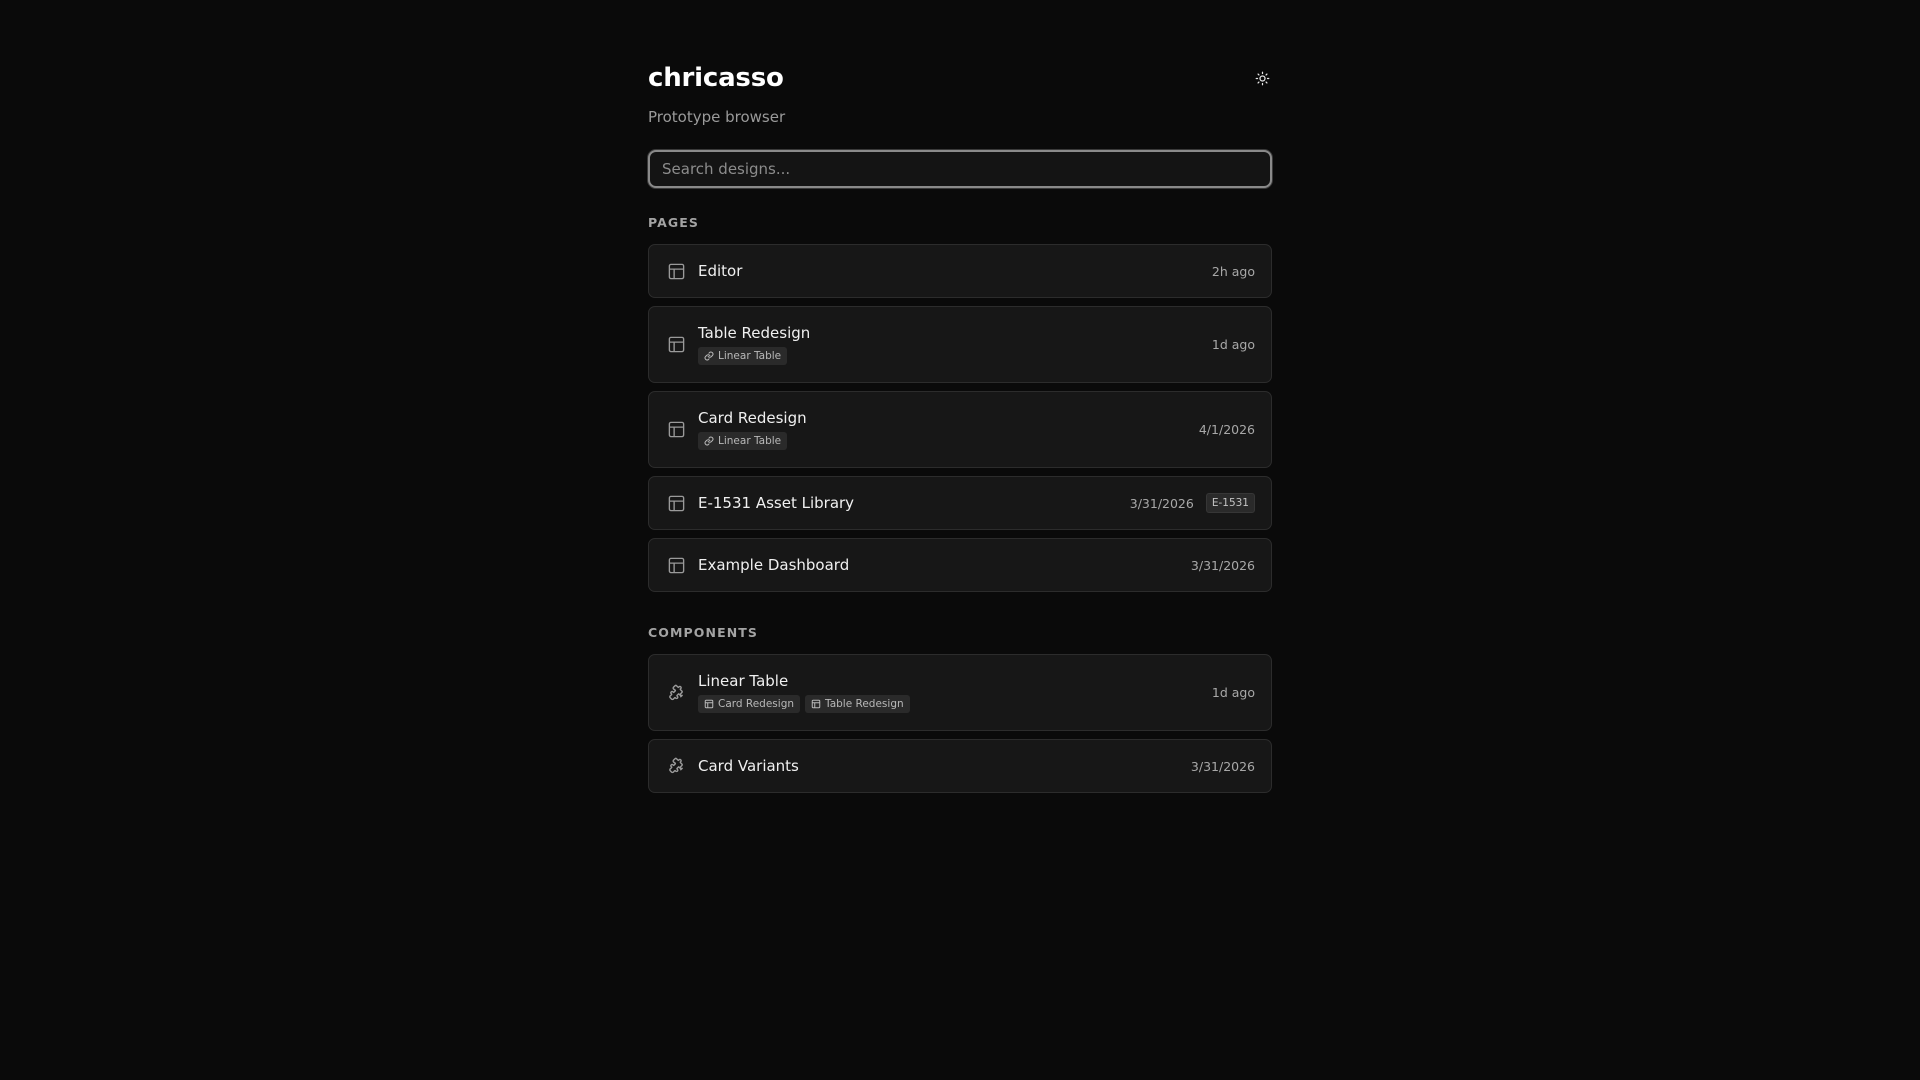 This screenshot has width=1920, height=1080. I want to click on components-section-label: COMPONENTS, so click(703, 632).